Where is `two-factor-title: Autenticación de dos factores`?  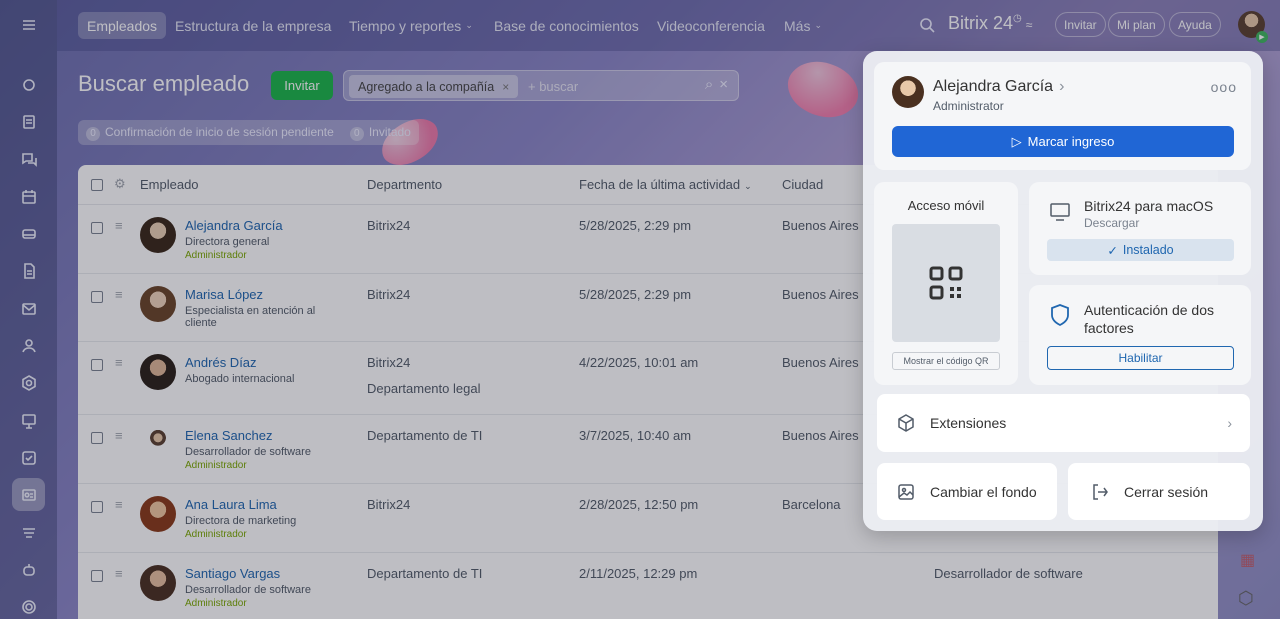
two-factor-title: Autenticación de dos factores is located at coordinates (1149, 319).